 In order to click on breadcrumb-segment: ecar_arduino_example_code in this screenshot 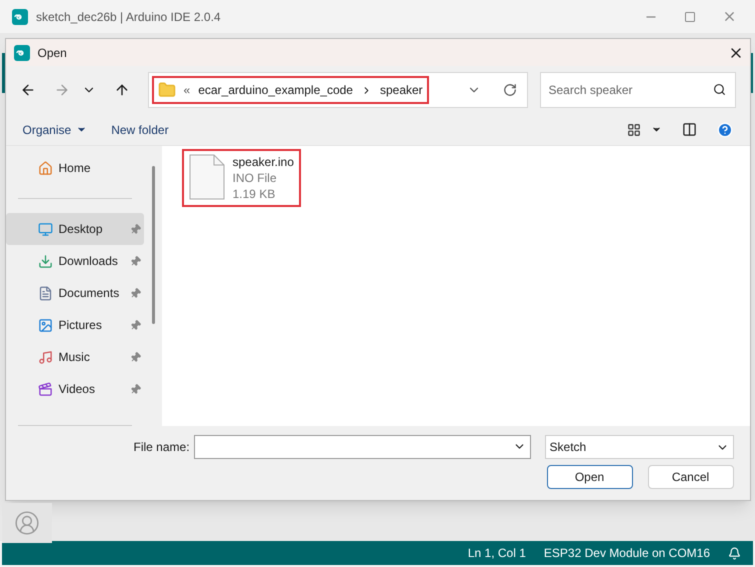, I will do `click(275, 90)`.